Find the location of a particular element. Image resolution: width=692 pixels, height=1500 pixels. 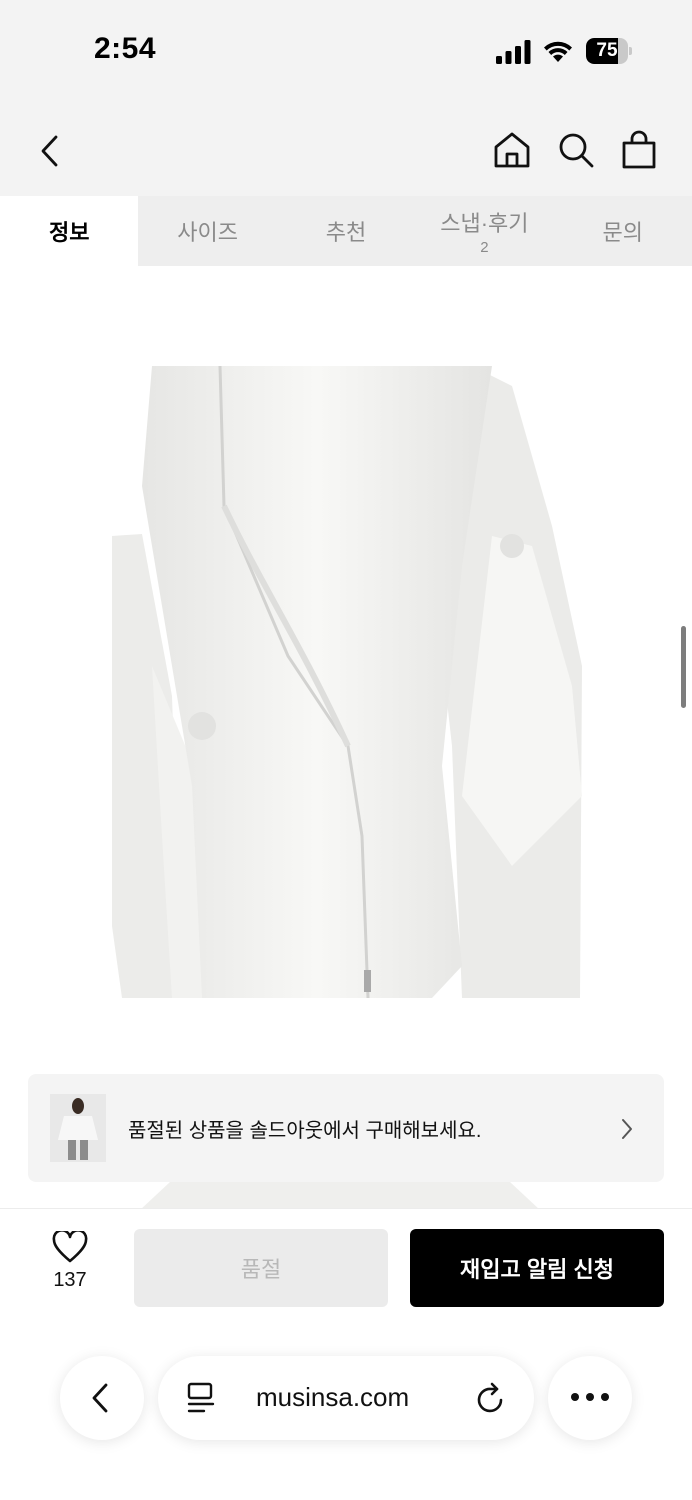

shopping-bag-icon is located at coordinates (639, 150).